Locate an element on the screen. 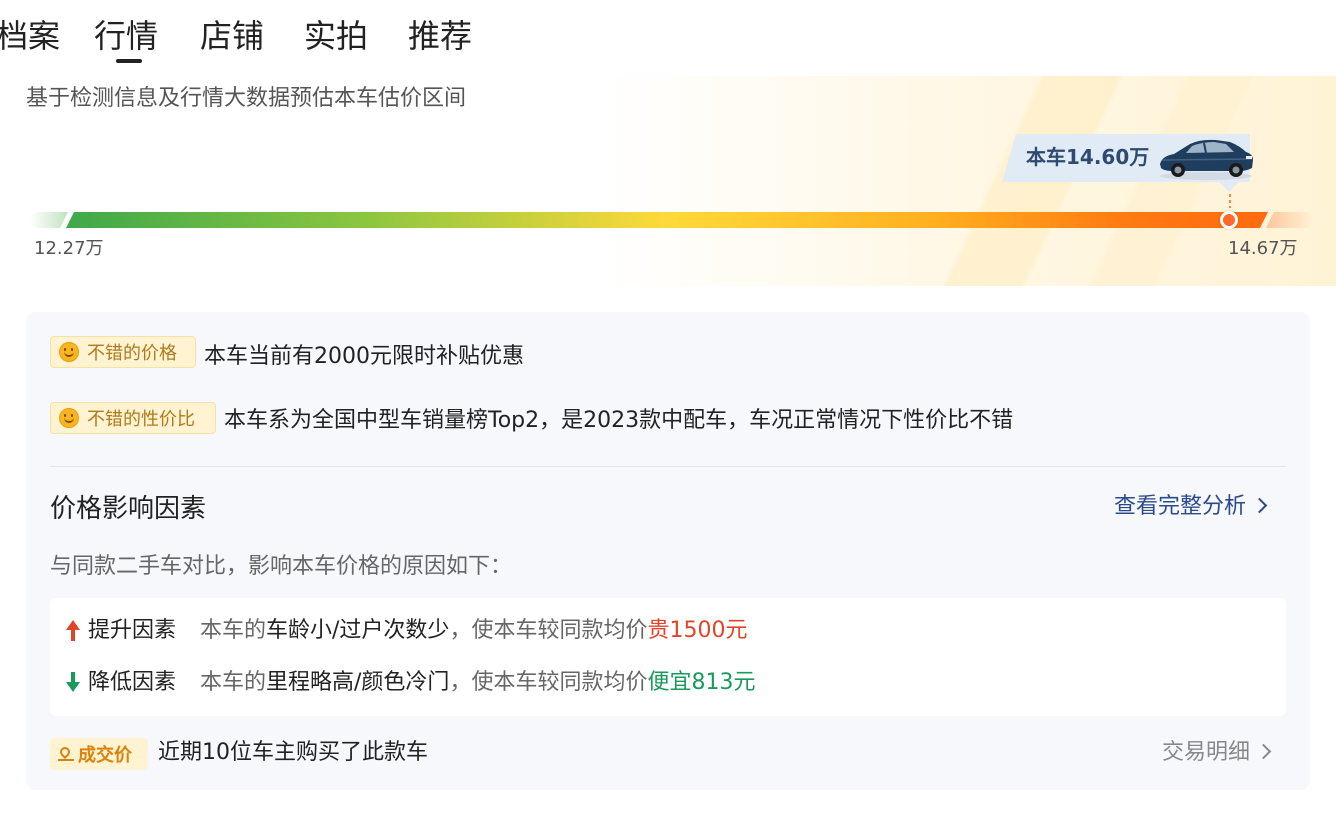 This screenshot has height=816, width=1336. link-label: 查看完整分析 is located at coordinates (1180, 506).